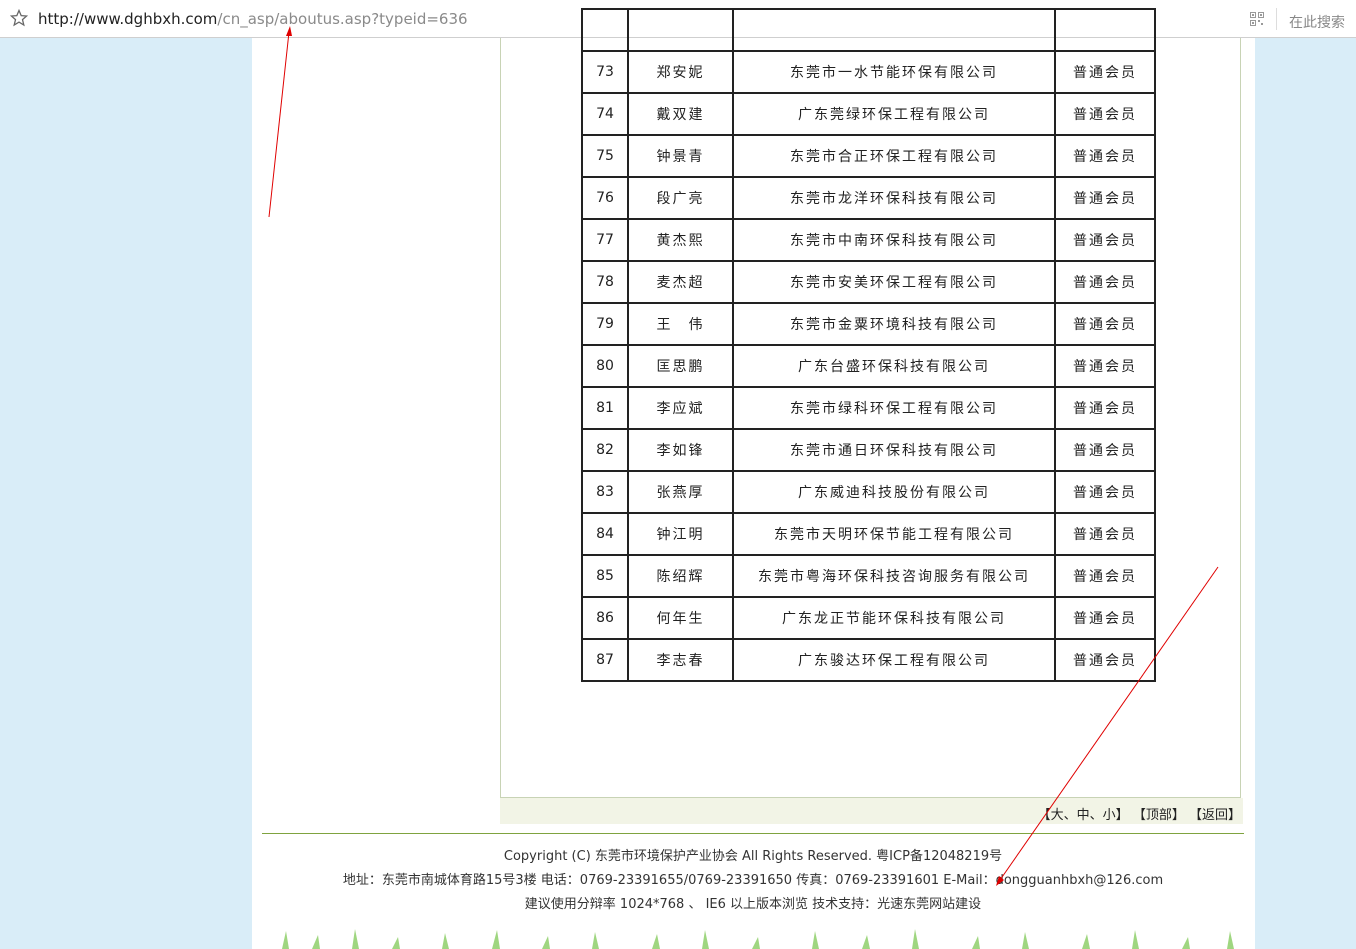  Describe the element at coordinates (894, 366) in the screenshot. I see `member-company-cell: 广东台盛环保科技有限公司` at that location.